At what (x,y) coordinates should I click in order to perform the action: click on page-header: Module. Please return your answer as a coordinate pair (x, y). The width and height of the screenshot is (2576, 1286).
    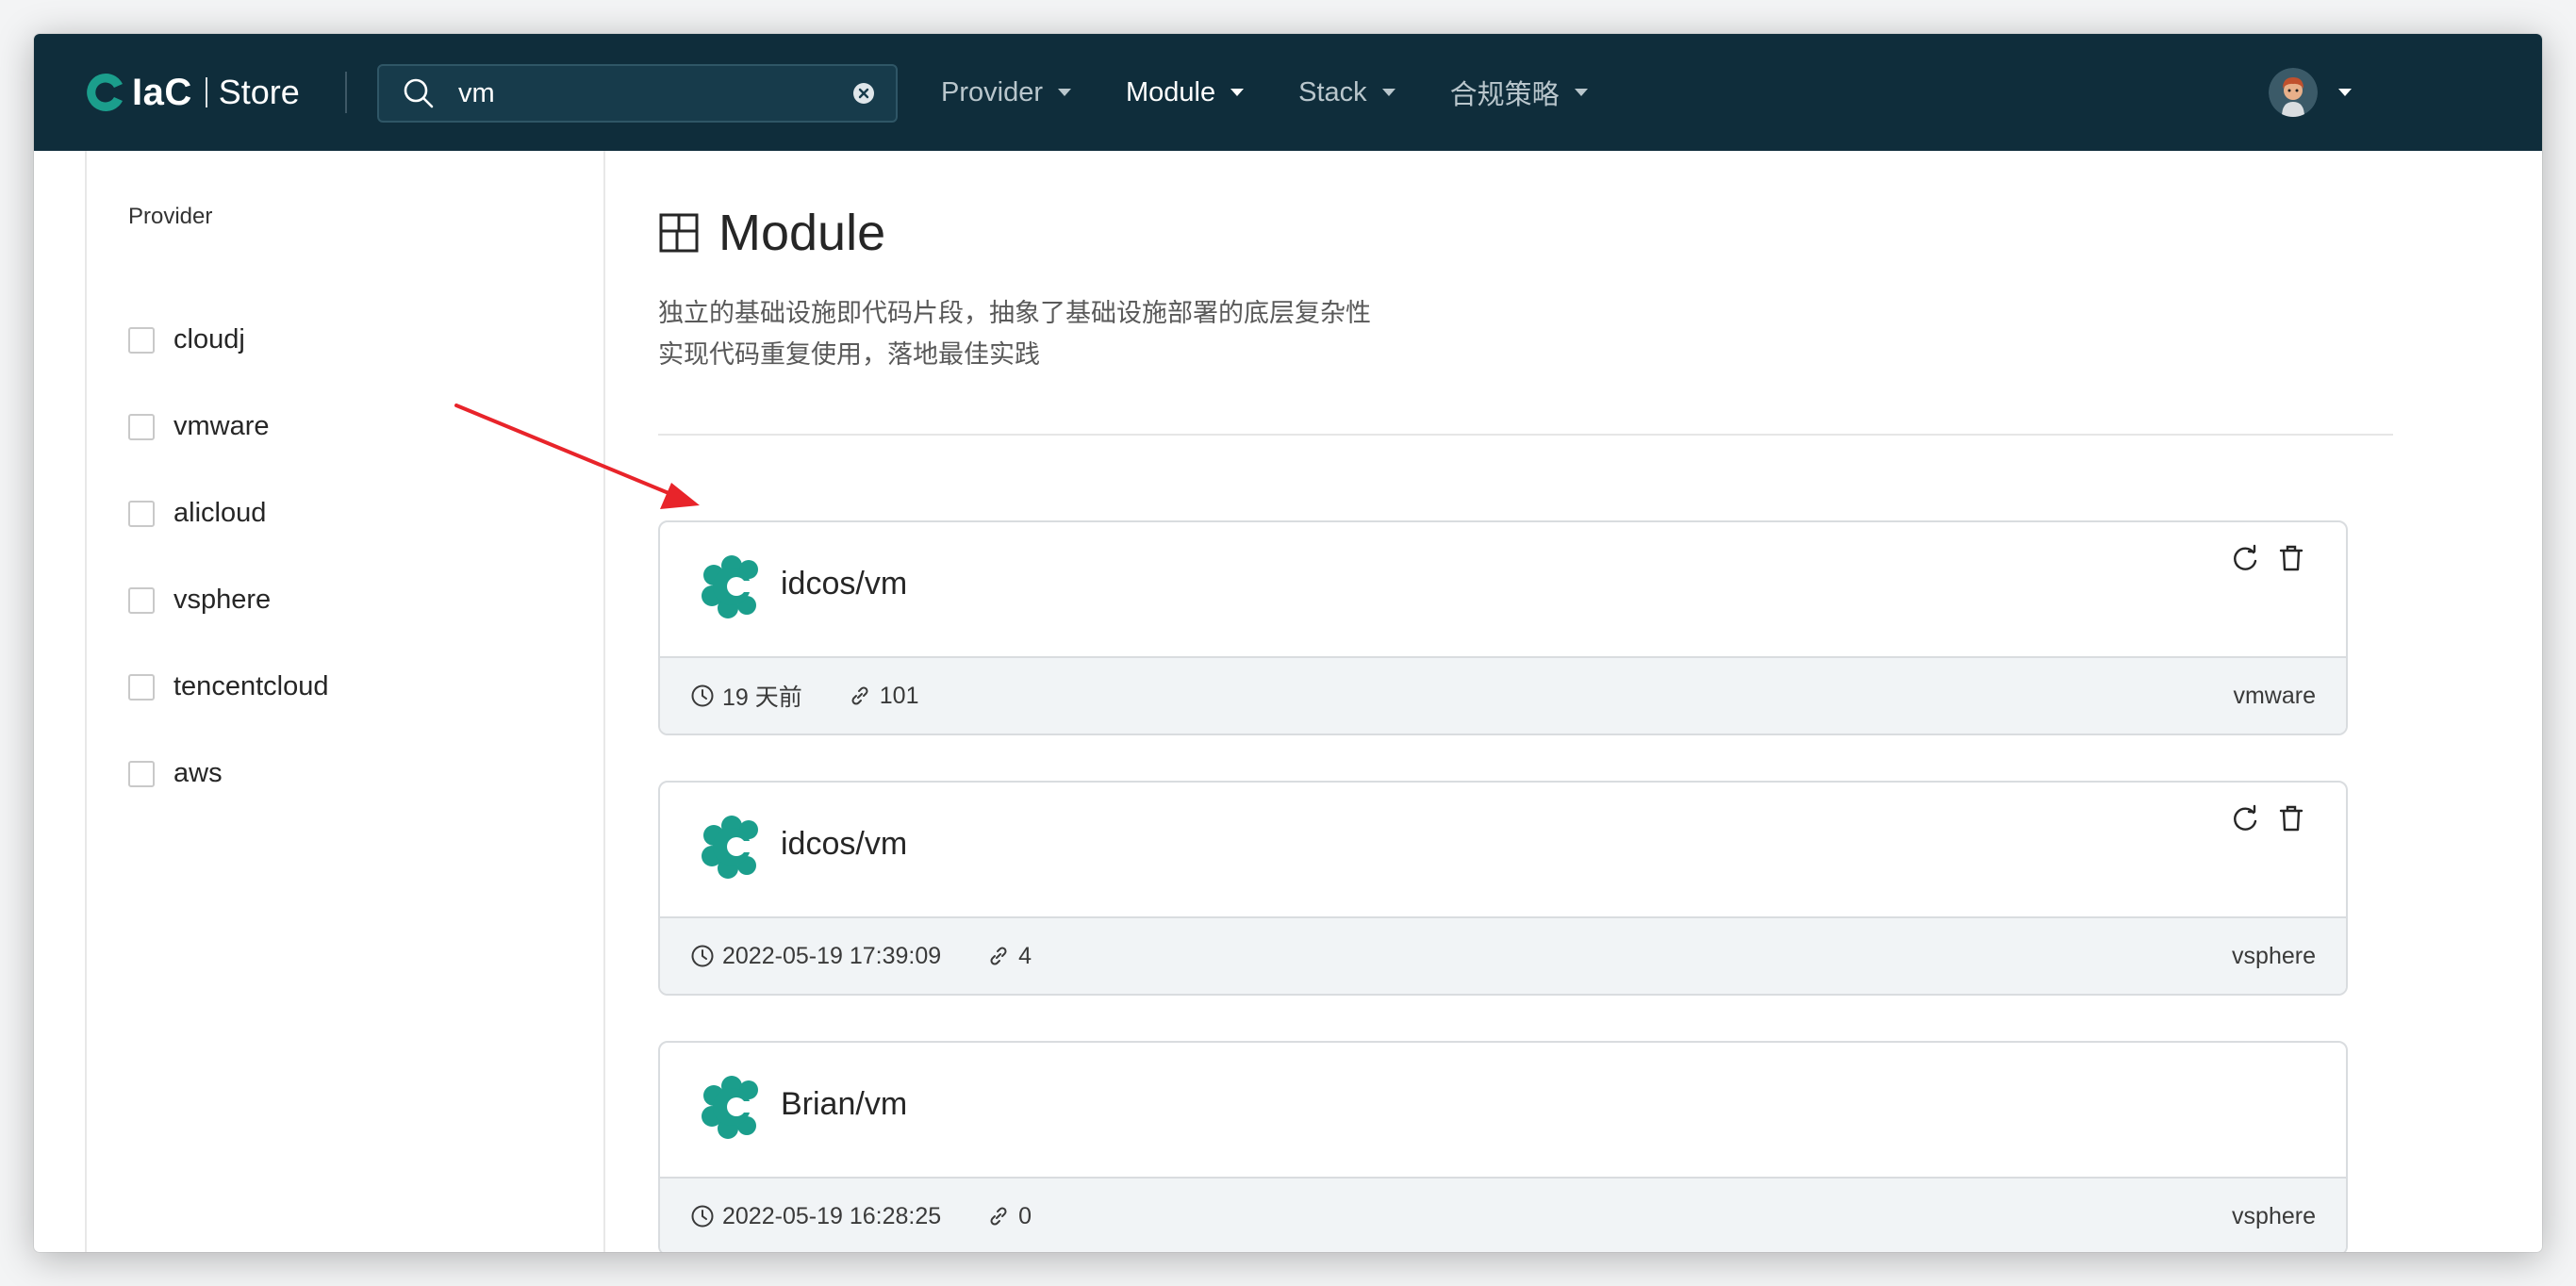
    Looking at the image, I should click on (771, 233).